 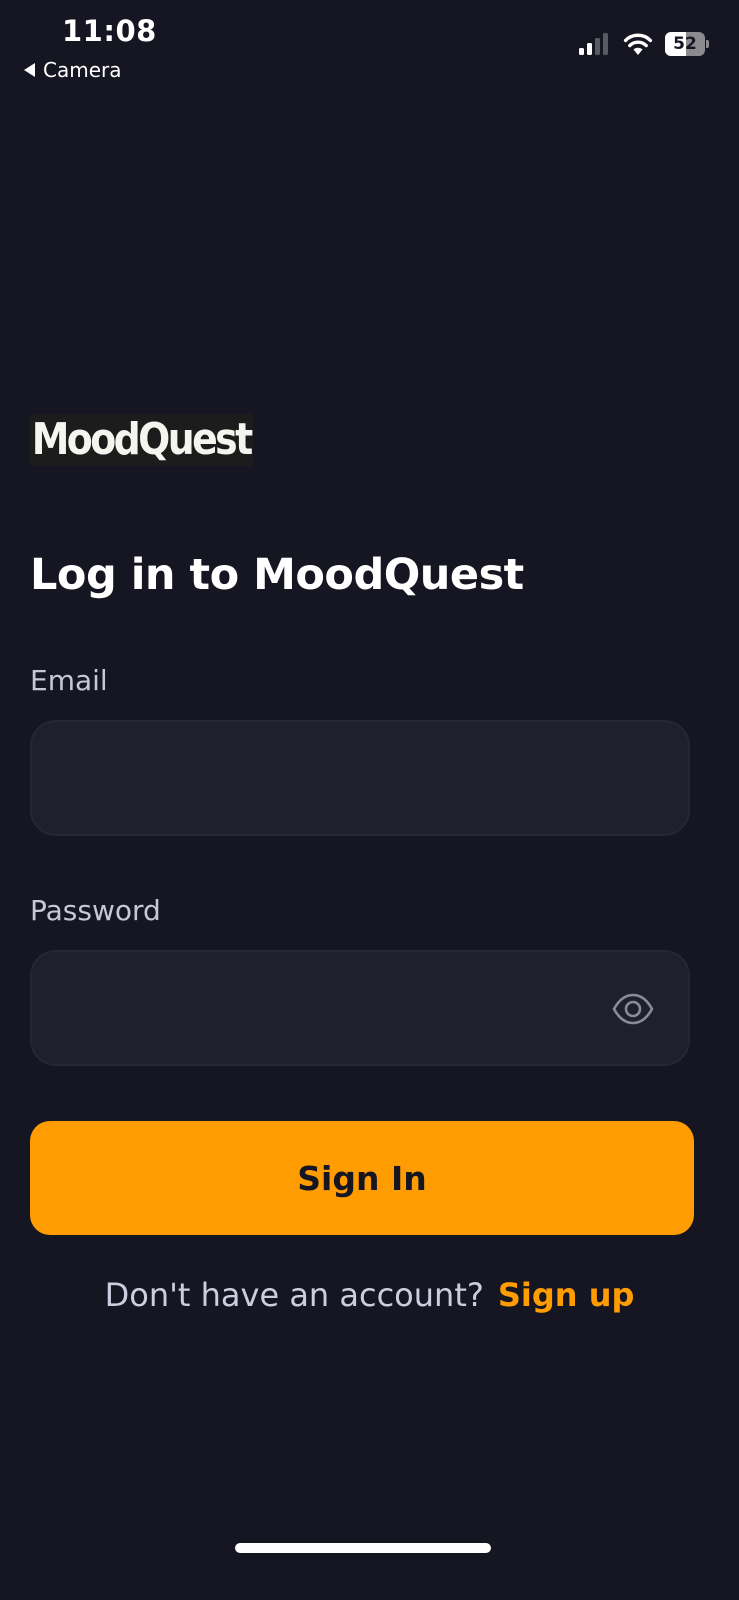 What do you see at coordinates (363, 1548) in the screenshot?
I see `home-indicator` at bounding box center [363, 1548].